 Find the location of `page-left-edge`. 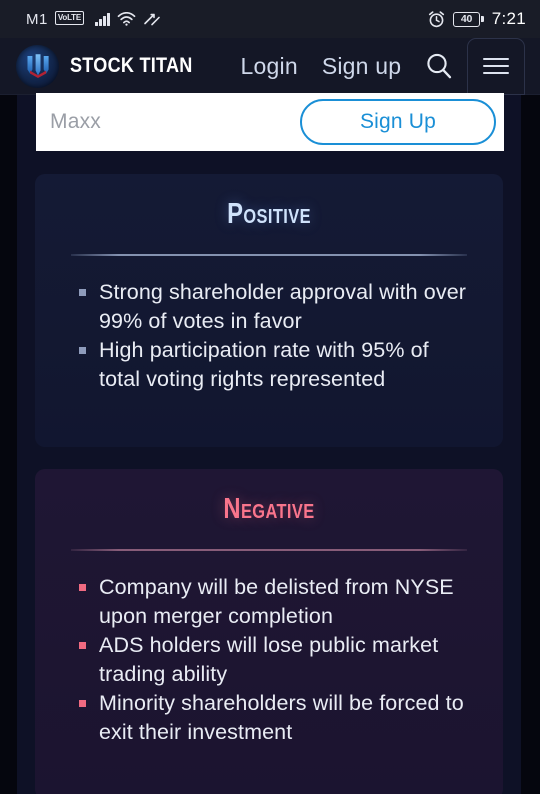

page-left-edge is located at coordinates (8, 444).